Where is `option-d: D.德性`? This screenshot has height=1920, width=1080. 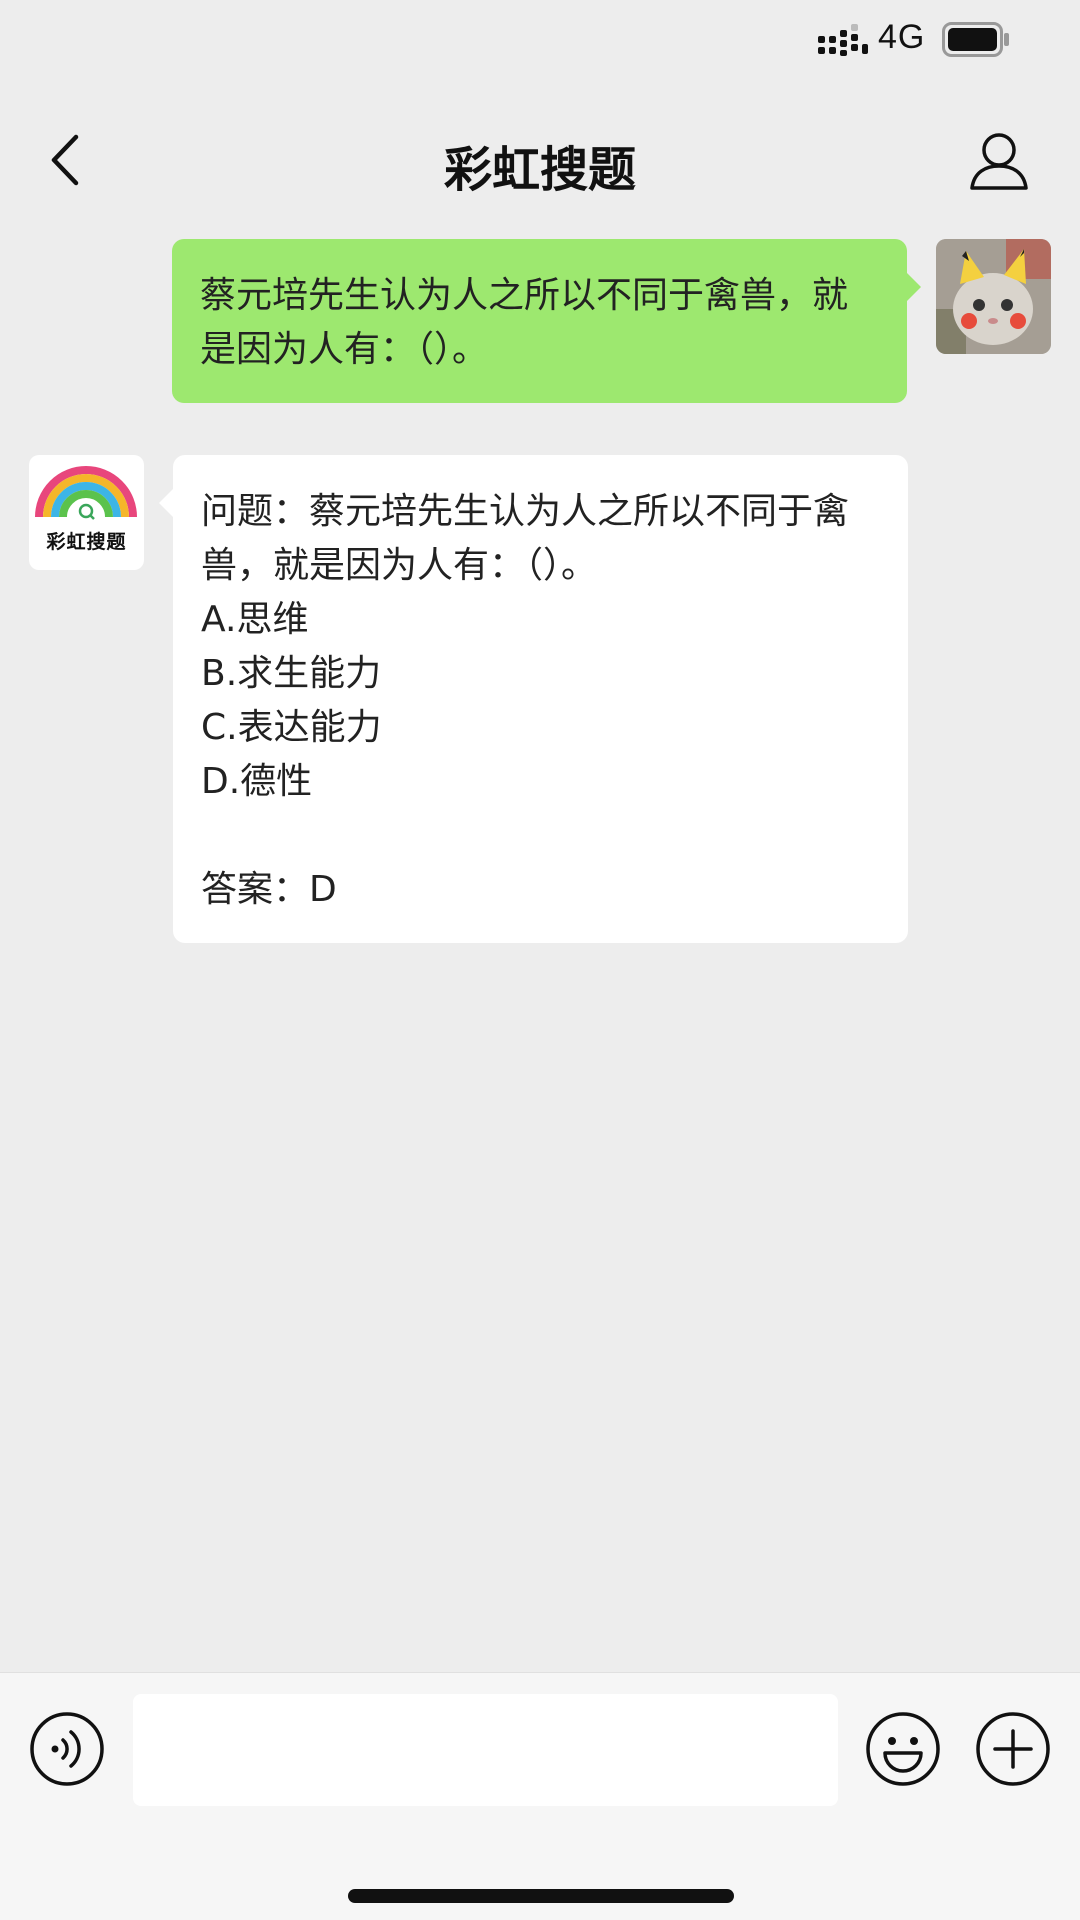 option-d: D.德性 is located at coordinates (257, 781).